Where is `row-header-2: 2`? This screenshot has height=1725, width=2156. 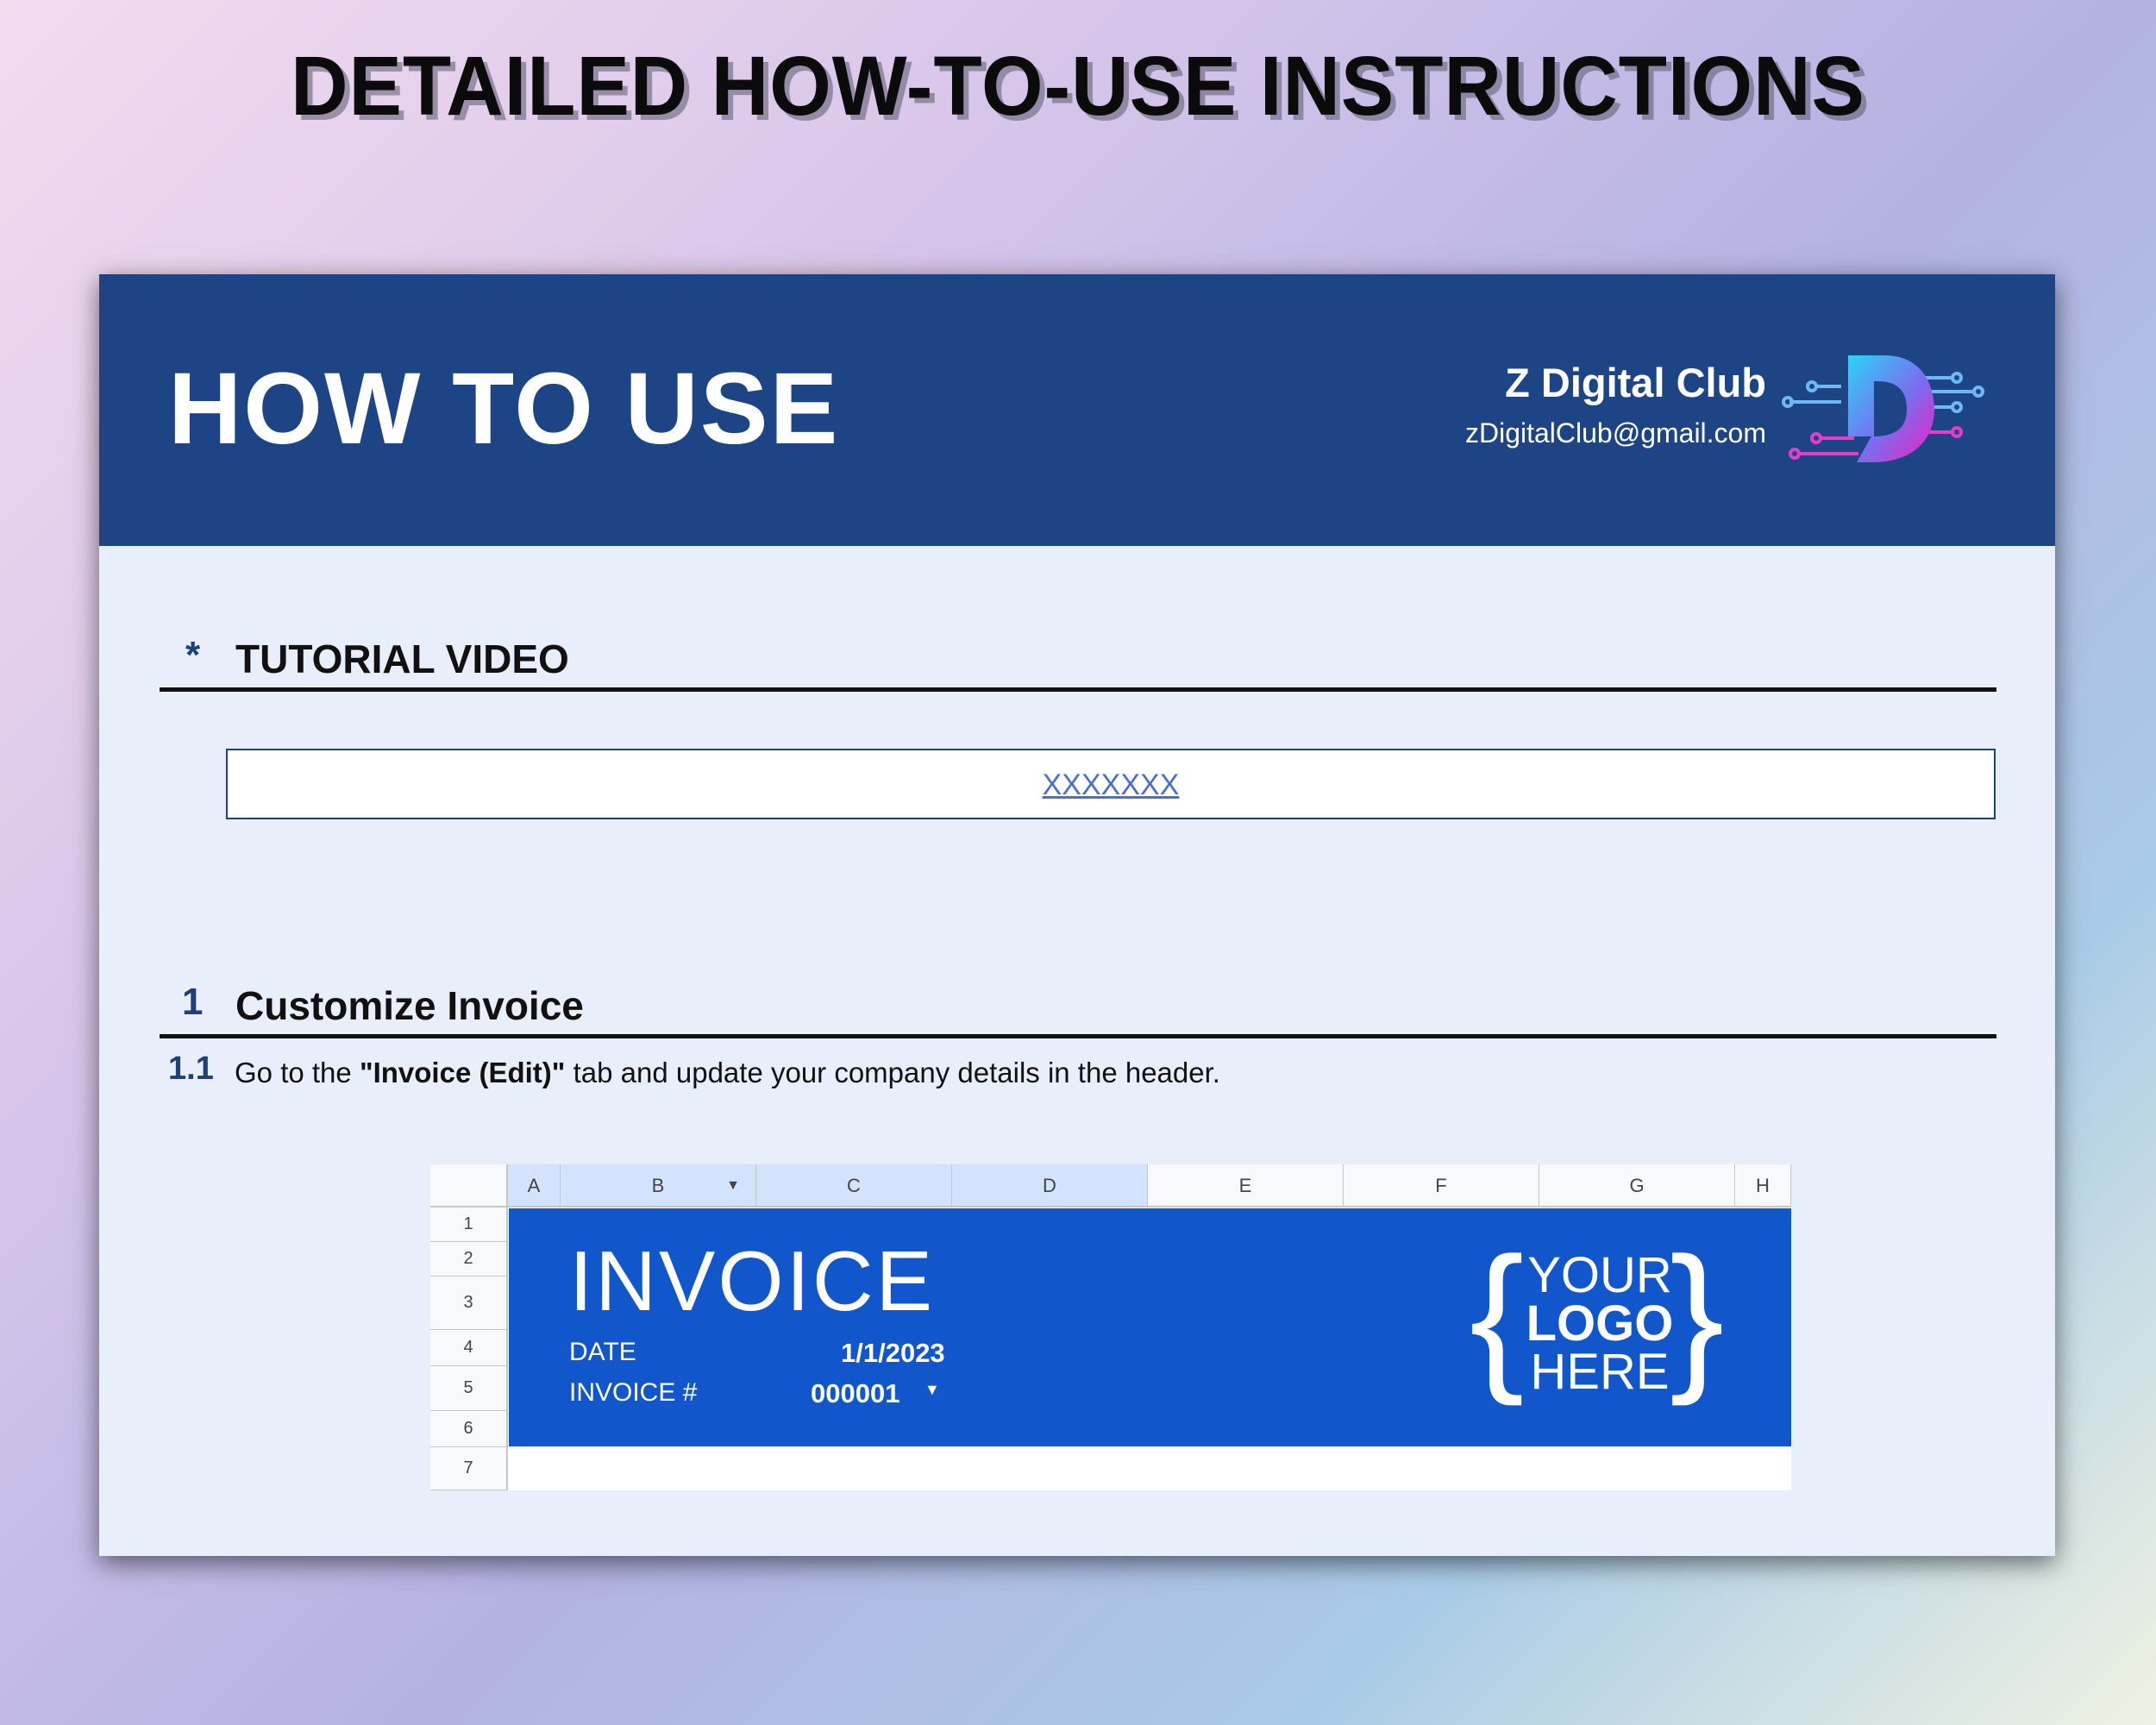
row-header-2: 2 is located at coordinates (469, 1259).